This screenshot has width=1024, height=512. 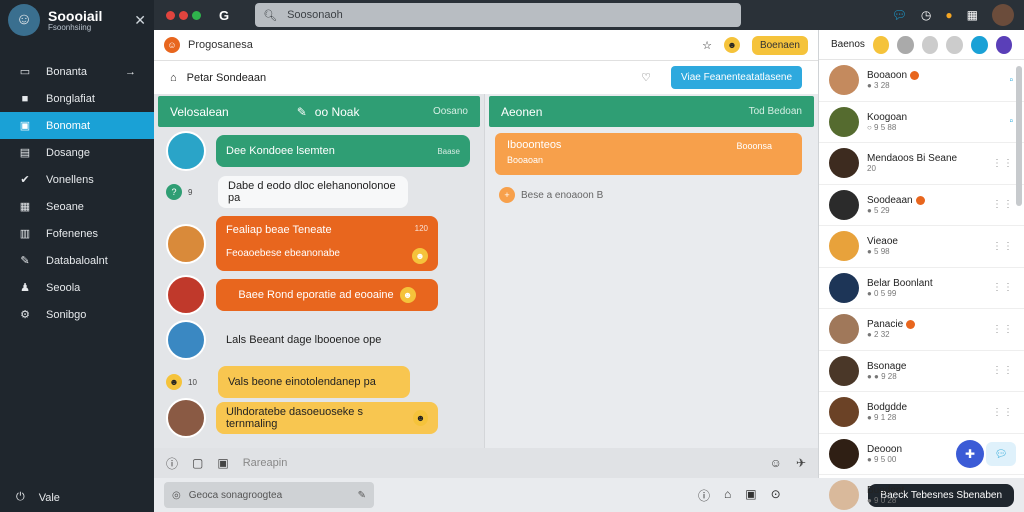 I want to click on message-bubble: Ulhdoratebe dasoeuoseke s ternmaling ☻, so click(x=327, y=418).